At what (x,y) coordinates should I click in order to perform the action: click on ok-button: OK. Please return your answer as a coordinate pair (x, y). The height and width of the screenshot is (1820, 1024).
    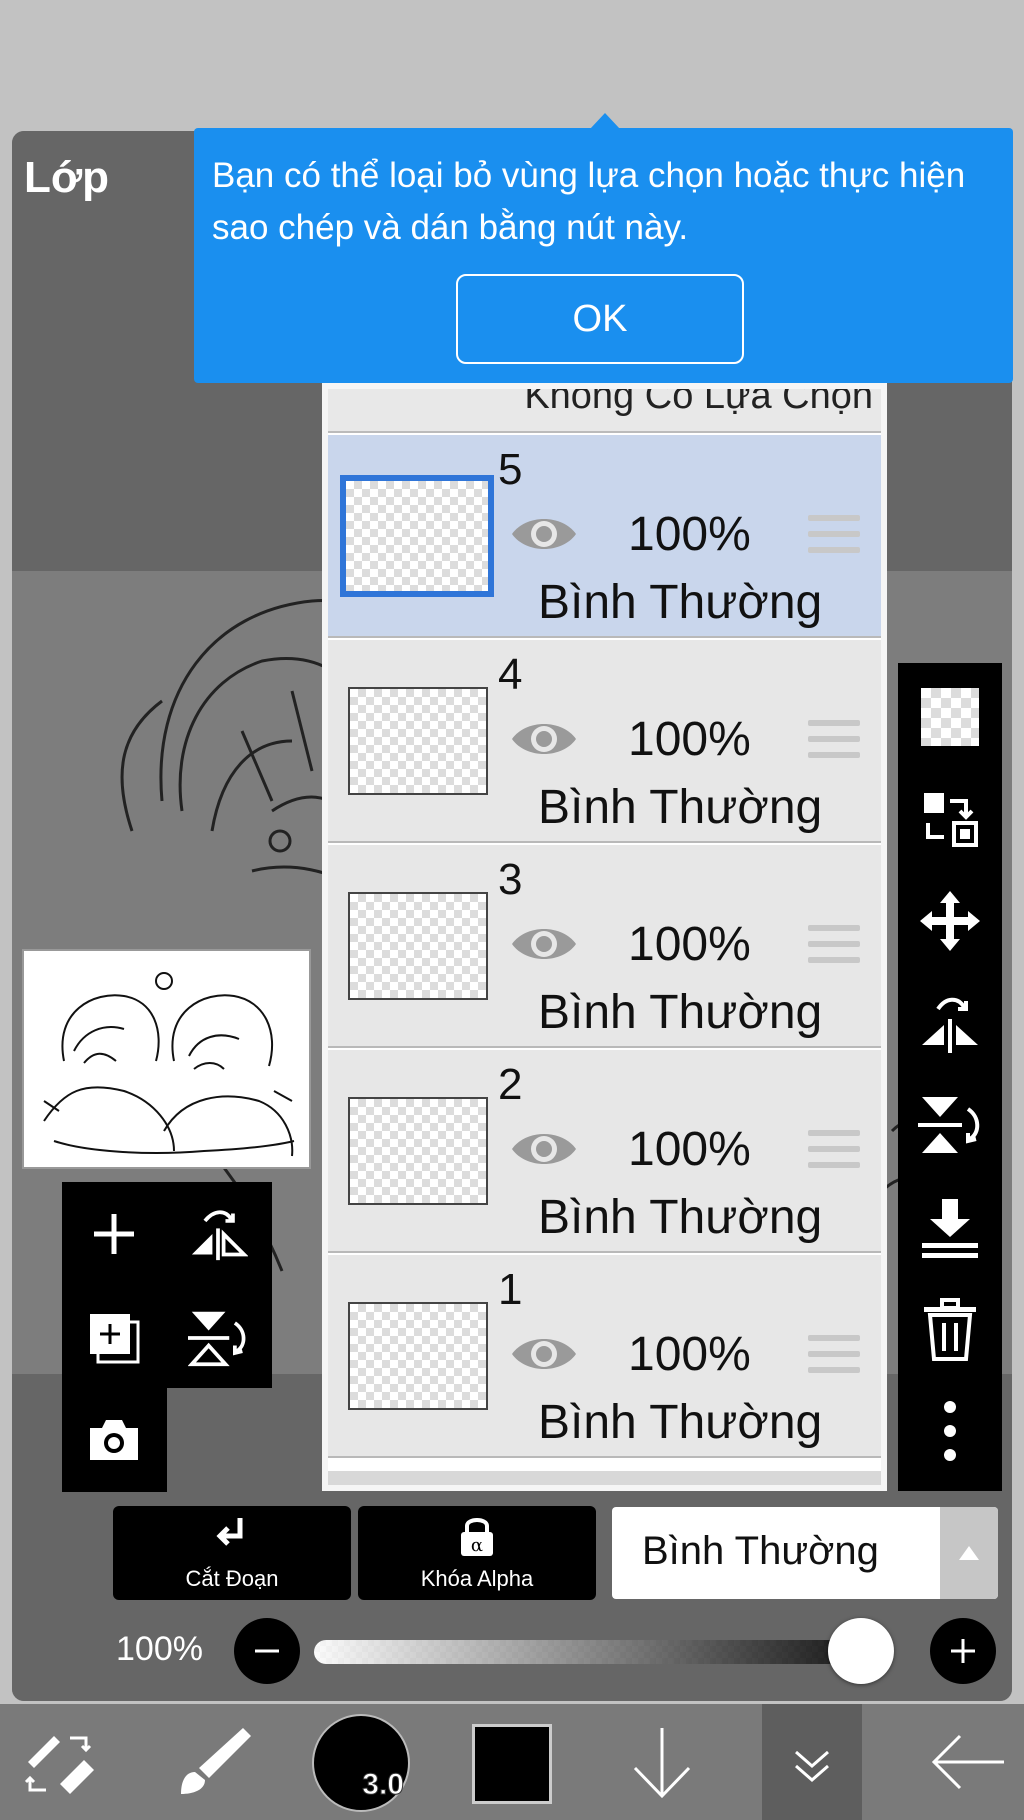
    Looking at the image, I should click on (600, 319).